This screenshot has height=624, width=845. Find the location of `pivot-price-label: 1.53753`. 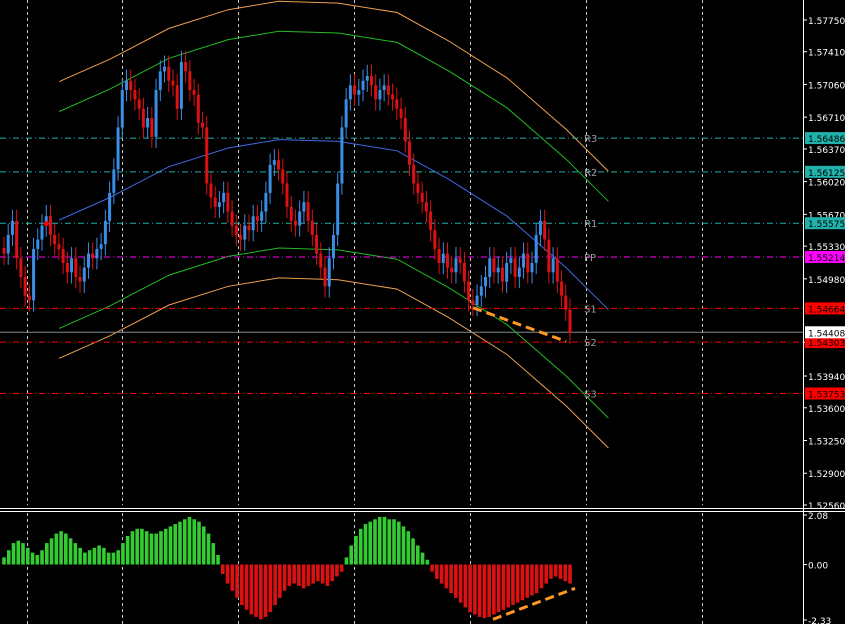

pivot-price-label: 1.53753 is located at coordinates (826, 396).